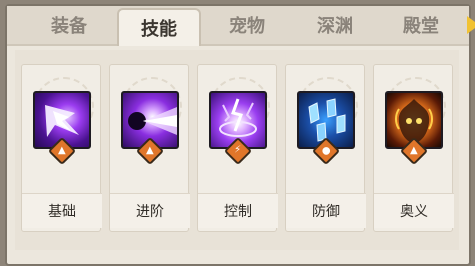 The height and width of the screenshot is (266, 475). Describe the element at coordinates (325, 148) in the screenshot. I see `skill-card-defense: ● 防御` at that location.